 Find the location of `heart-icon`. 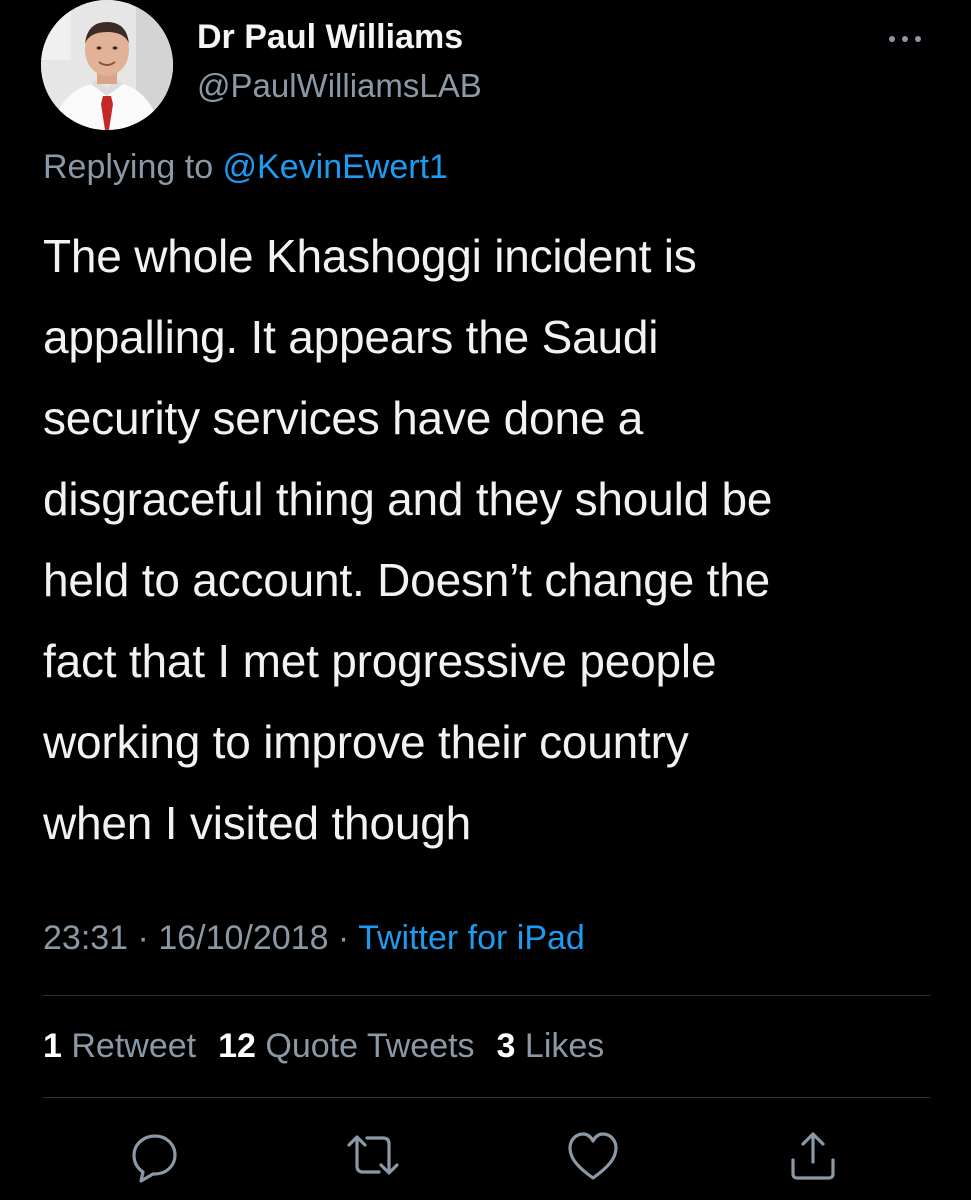

heart-icon is located at coordinates (593, 1156).